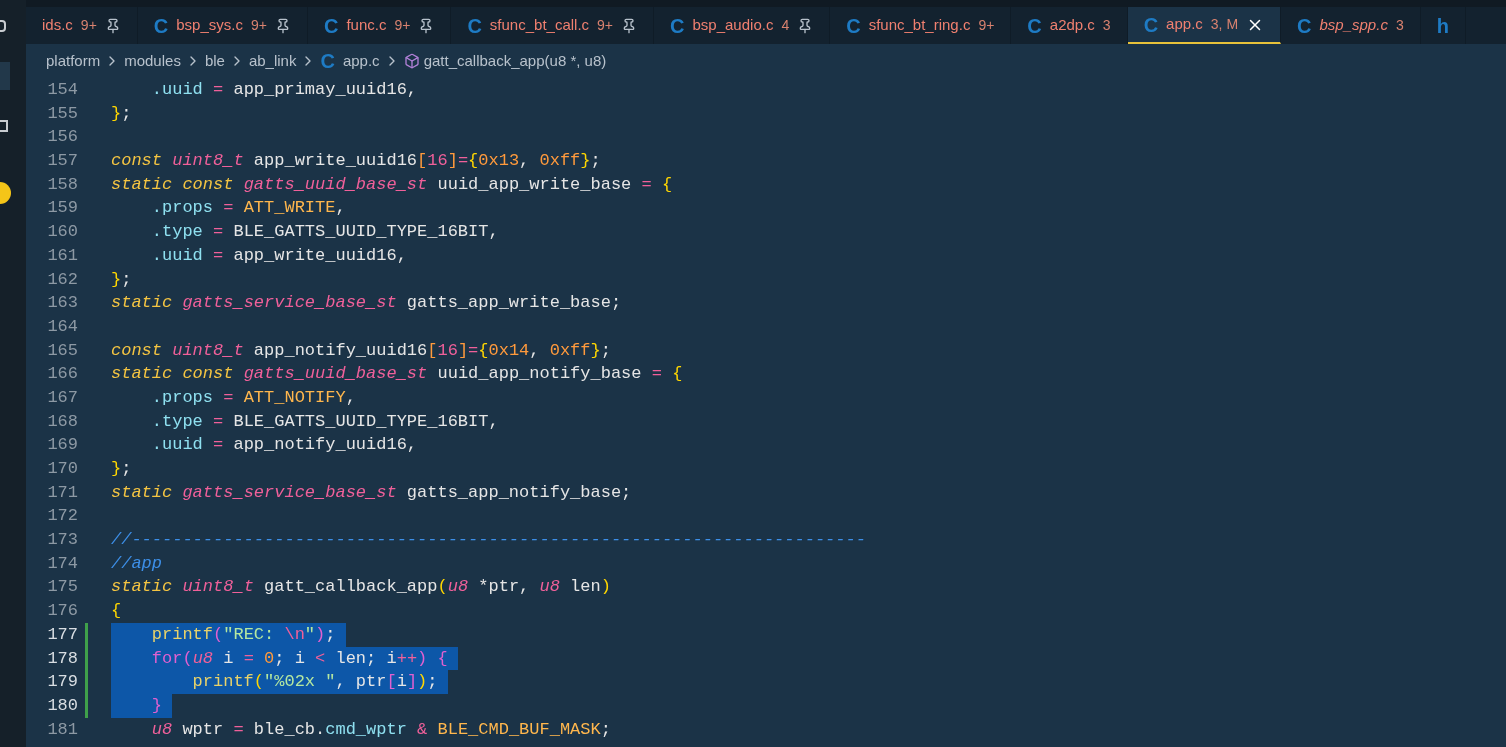 Image resolution: width=1506 pixels, height=747 pixels. Describe the element at coordinates (62, 634) in the screenshot. I see `line-number: 177` at that location.